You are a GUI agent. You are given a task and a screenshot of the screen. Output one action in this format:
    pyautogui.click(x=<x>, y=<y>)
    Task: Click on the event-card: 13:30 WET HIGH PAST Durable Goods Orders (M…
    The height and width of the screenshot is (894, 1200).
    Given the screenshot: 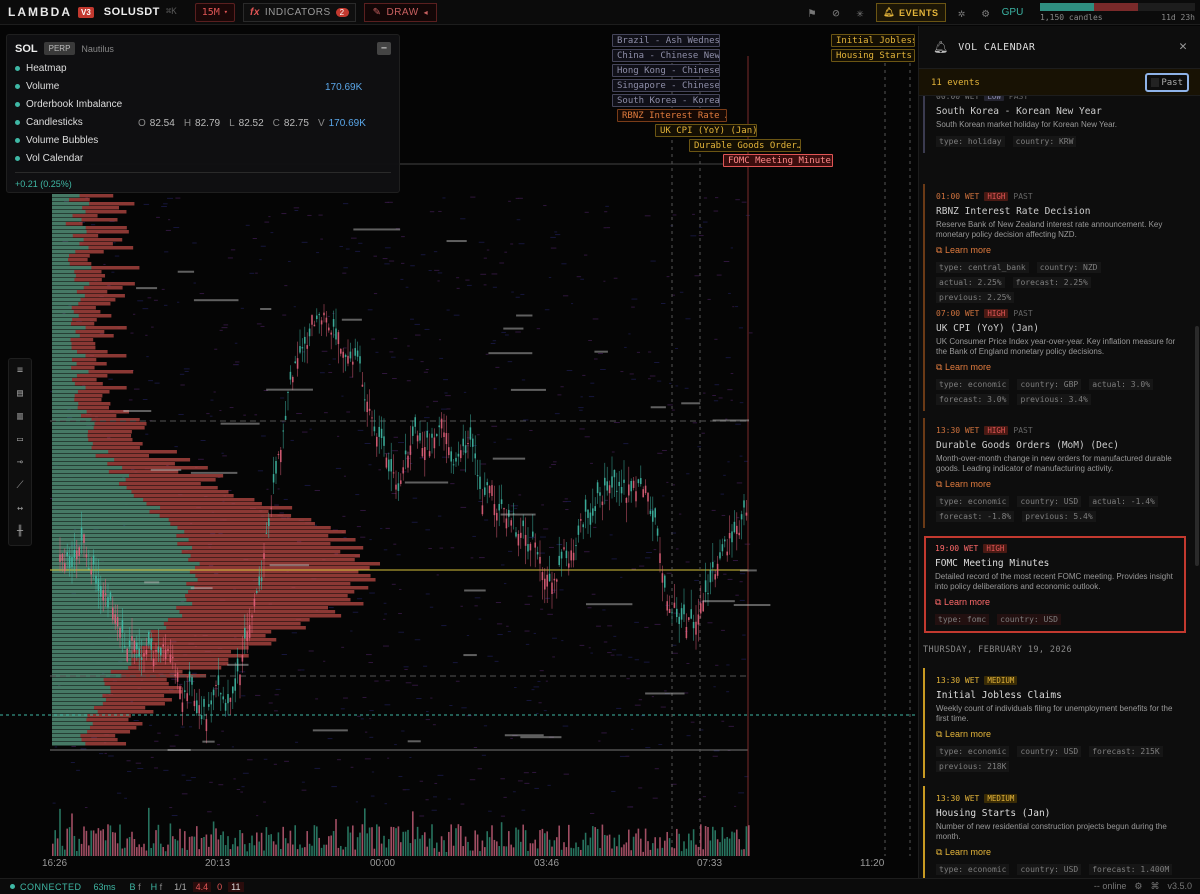 What is the action you would take?
    pyautogui.click(x=1054, y=473)
    